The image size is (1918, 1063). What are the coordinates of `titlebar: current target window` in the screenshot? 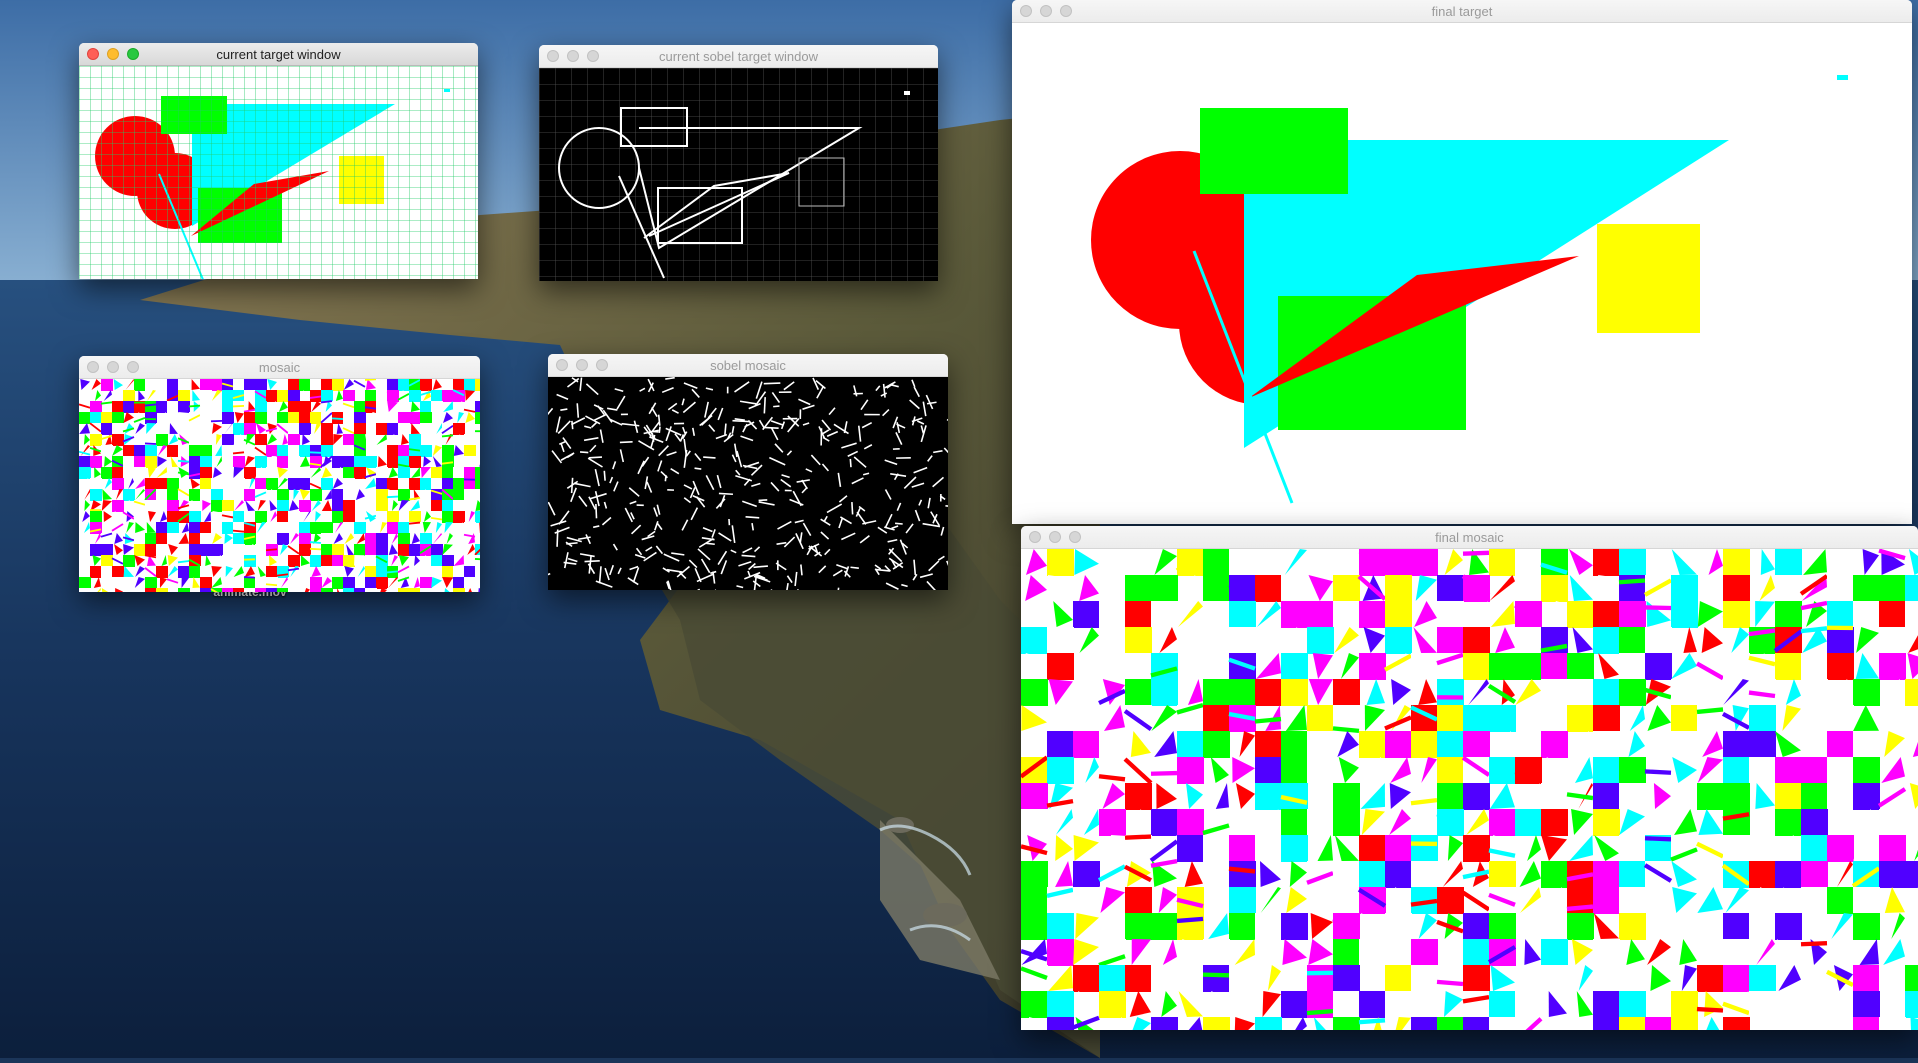 It's located at (278, 54).